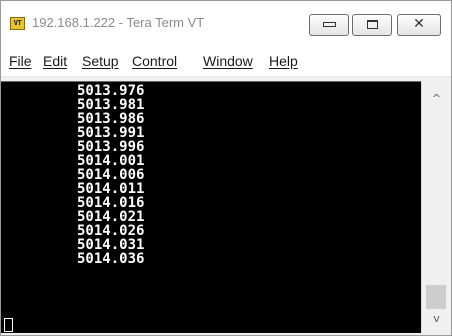 This screenshot has width=452, height=336. I want to click on maximize-button, so click(372, 25).